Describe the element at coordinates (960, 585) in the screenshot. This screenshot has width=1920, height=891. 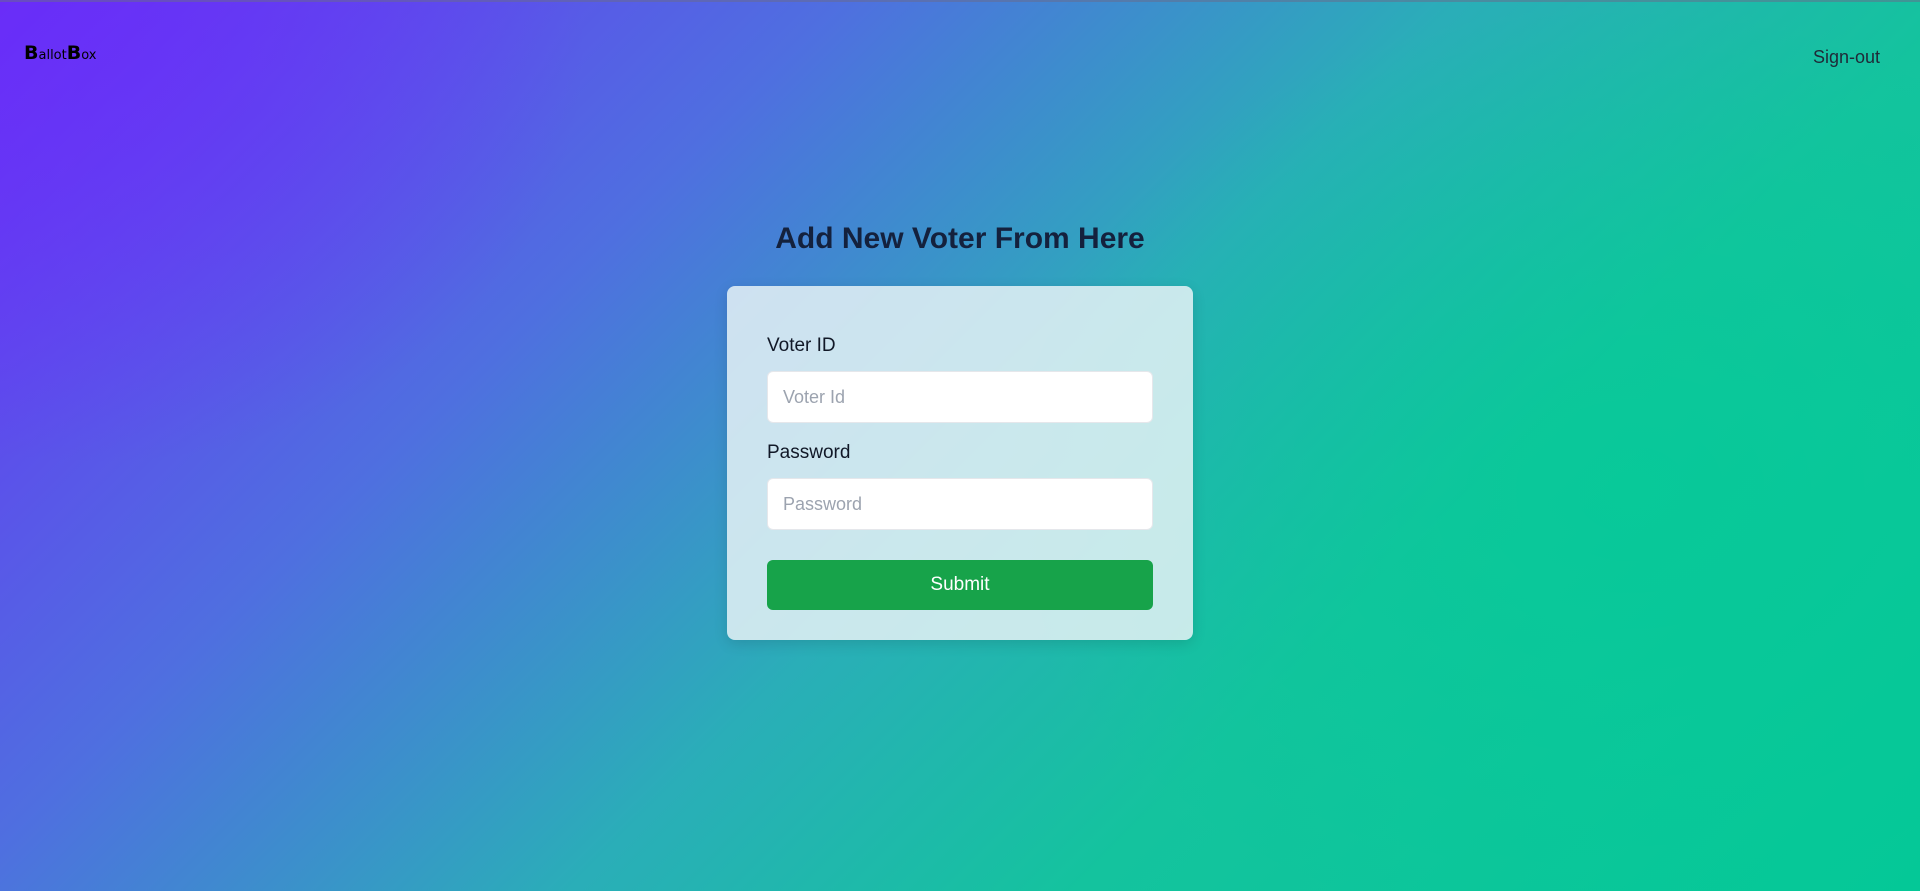
I see `submit-button: Submit` at that location.